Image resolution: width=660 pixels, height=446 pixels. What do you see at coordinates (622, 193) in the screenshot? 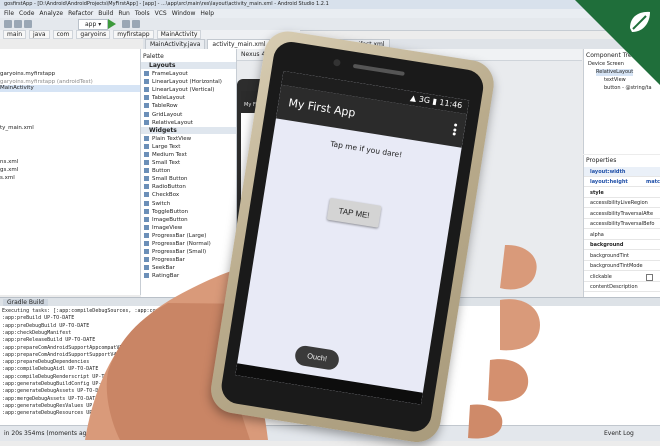
I see `property-row: style` at bounding box center [622, 193].